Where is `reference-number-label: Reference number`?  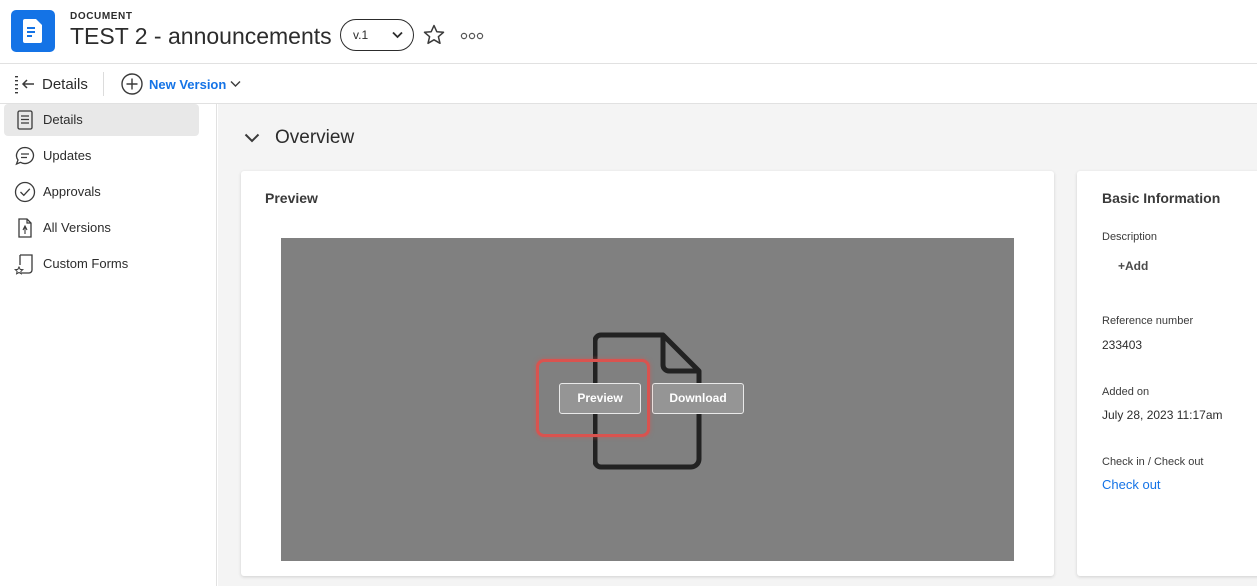
reference-number-label: Reference number is located at coordinates (1148, 321).